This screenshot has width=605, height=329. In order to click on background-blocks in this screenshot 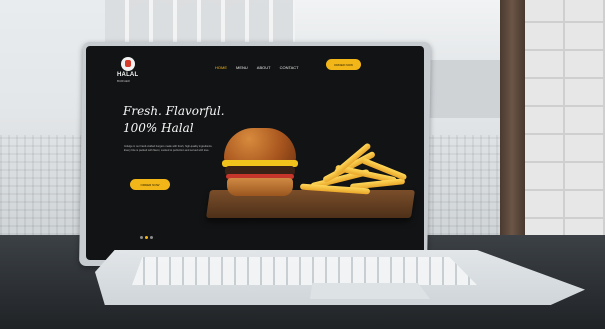, I will do `click(200, 22)`.